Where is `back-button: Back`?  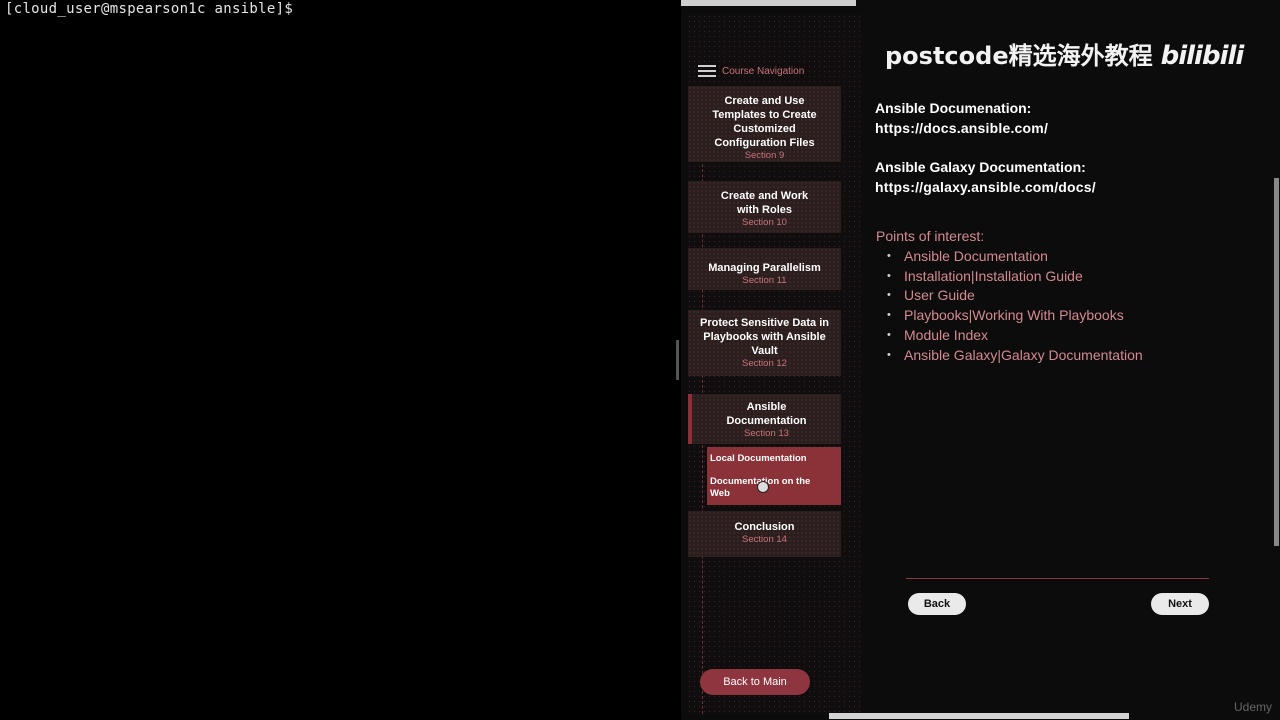
back-button: Back is located at coordinates (937, 604).